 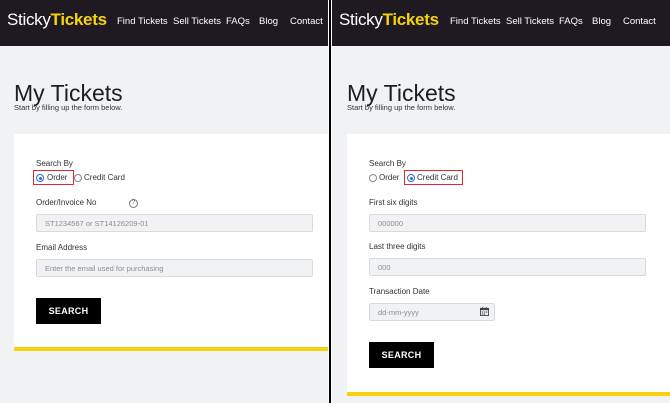 What do you see at coordinates (399, 291) in the screenshot?
I see `transaction-date-label: Transaction Date` at bounding box center [399, 291].